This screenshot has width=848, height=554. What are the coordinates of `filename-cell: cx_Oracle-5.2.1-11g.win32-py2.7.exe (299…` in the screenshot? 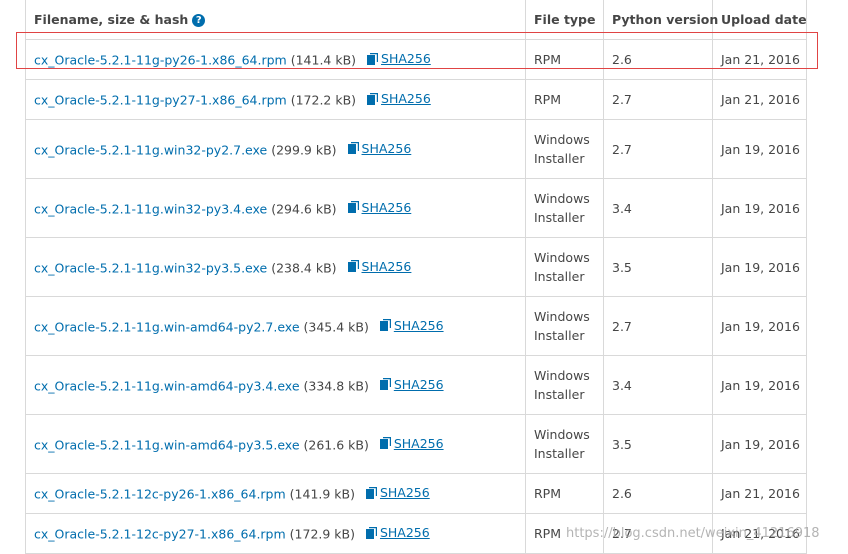 It's located at (275, 149).